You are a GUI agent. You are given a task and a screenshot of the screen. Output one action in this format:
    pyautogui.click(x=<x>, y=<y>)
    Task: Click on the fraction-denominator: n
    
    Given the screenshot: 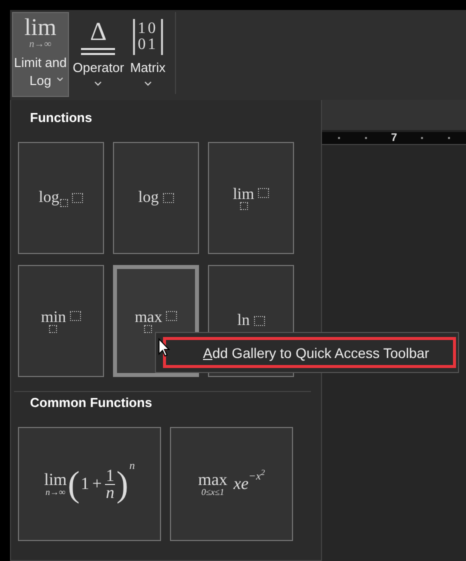 What is the action you would take?
    pyautogui.click(x=110, y=492)
    